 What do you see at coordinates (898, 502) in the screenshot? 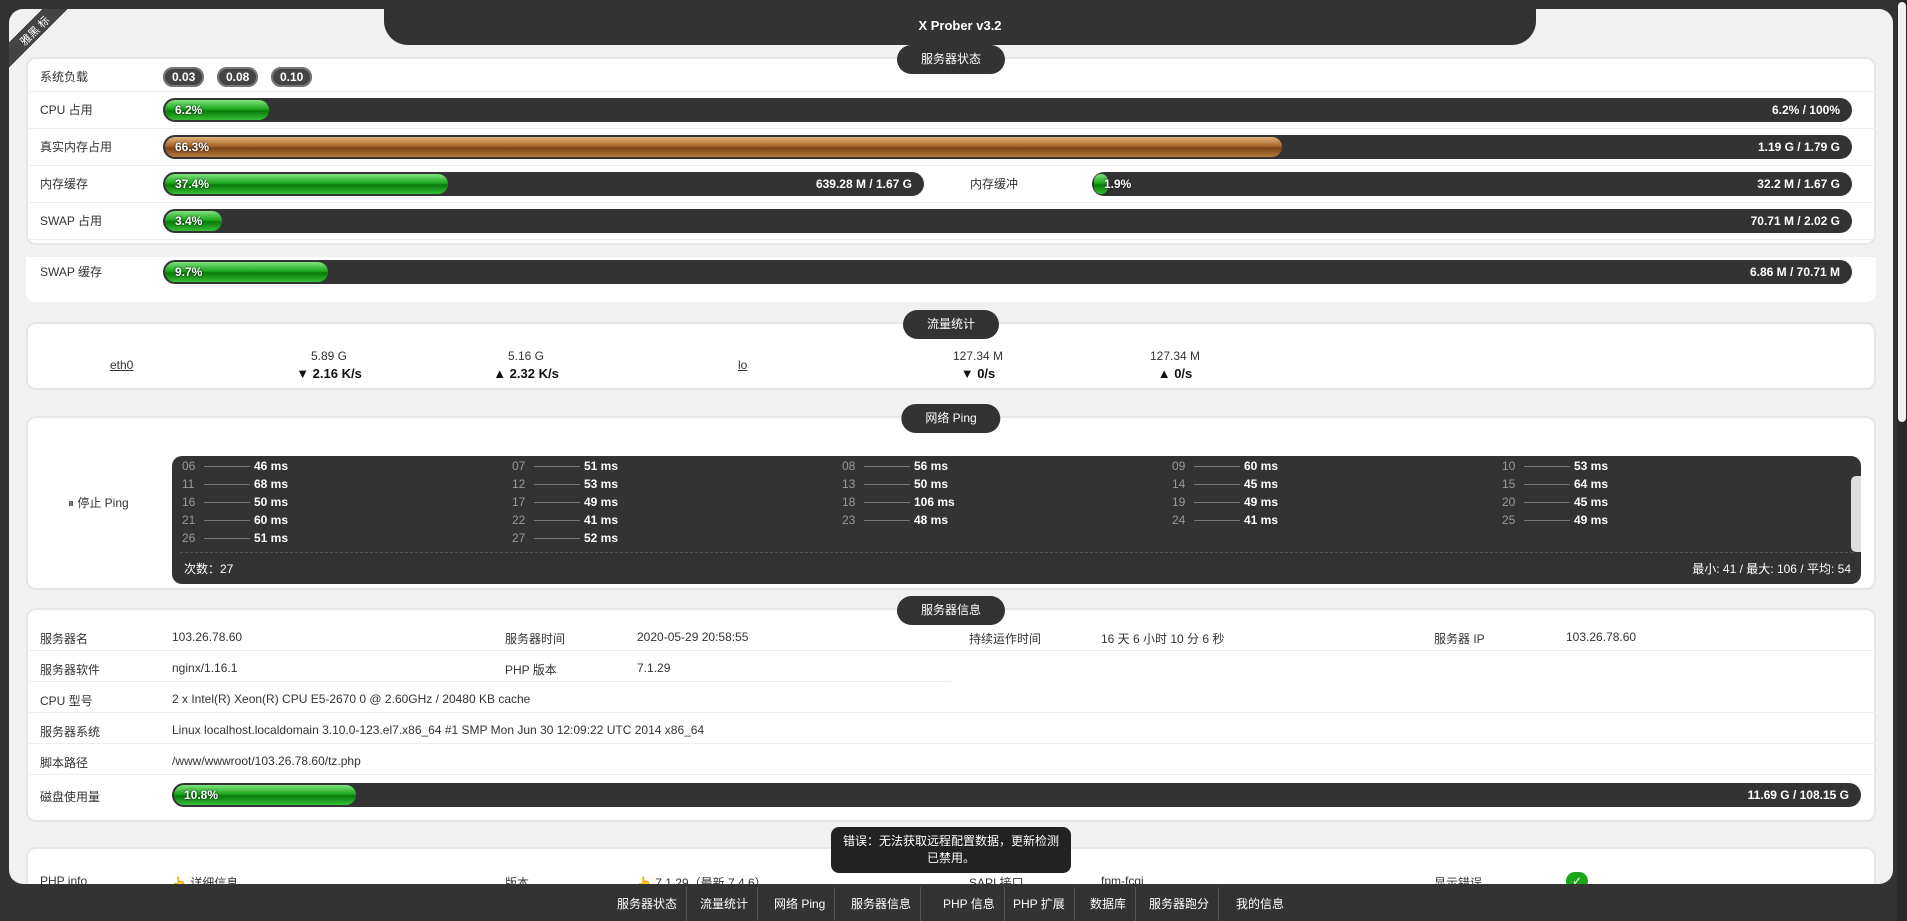
I see `ping-item: 18 106 ms` at bounding box center [898, 502].